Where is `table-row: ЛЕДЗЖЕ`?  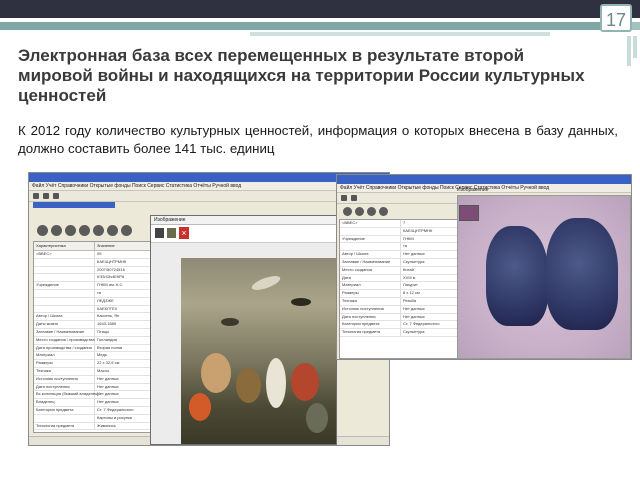 table-row: ЛЕДЗЖЕ is located at coordinates (93, 301).